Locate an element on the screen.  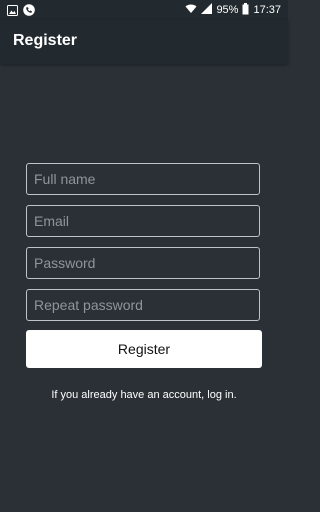
repeat-password-input is located at coordinates (143, 305).